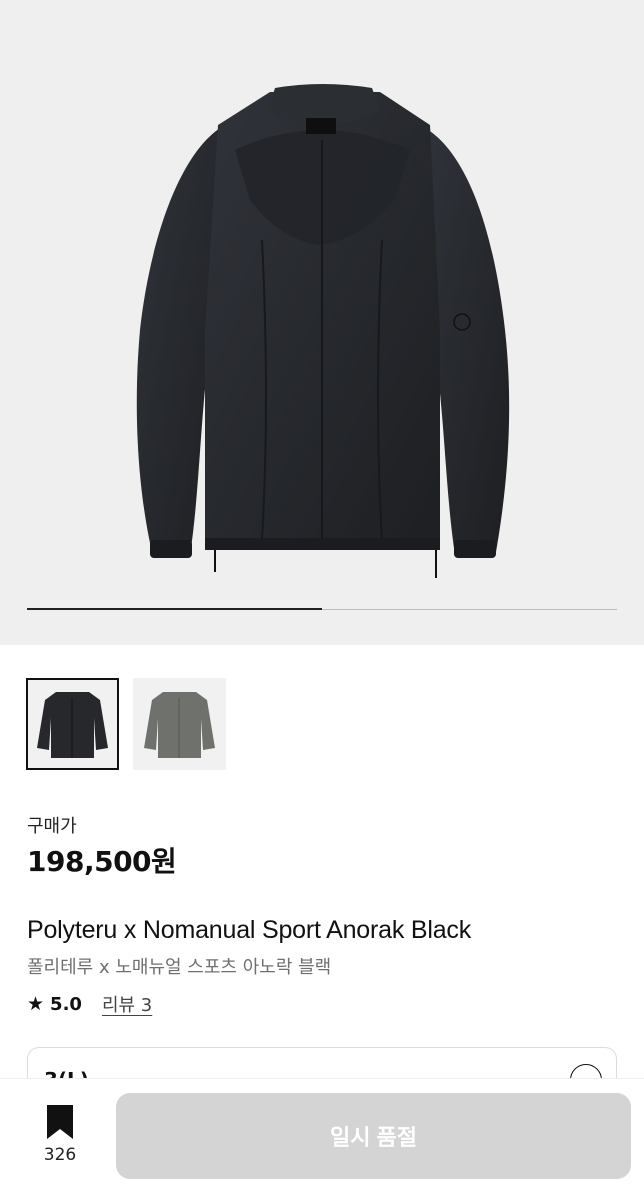  I want to click on rating-row: ★ 5.0 리뷰 3, so click(89, 1004).